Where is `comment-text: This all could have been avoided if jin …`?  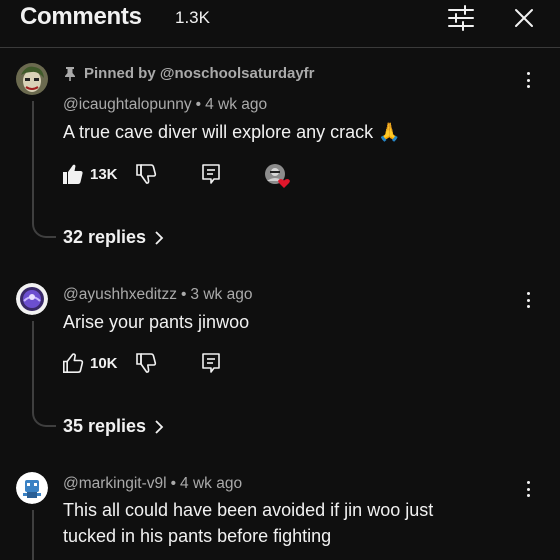
comment-text: This all could have been avoided if jin … is located at coordinates (248, 523).